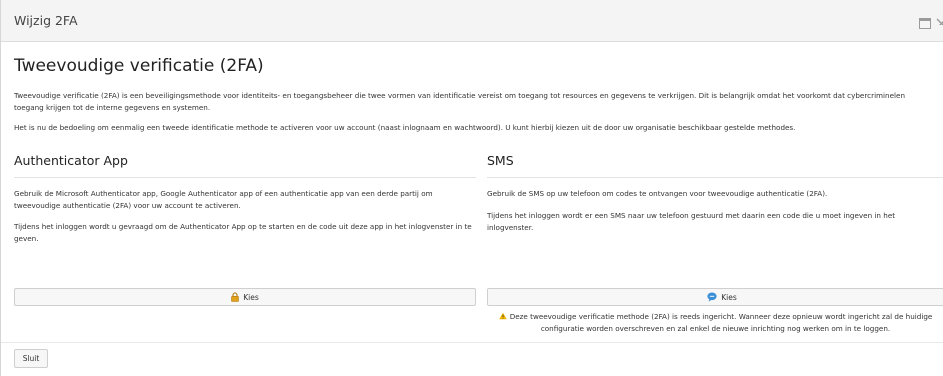 Image resolution: width=943 pixels, height=376 pixels. Describe the element at coordinates (235, 297) in the screenshot. I see `lock-icon` at that location.